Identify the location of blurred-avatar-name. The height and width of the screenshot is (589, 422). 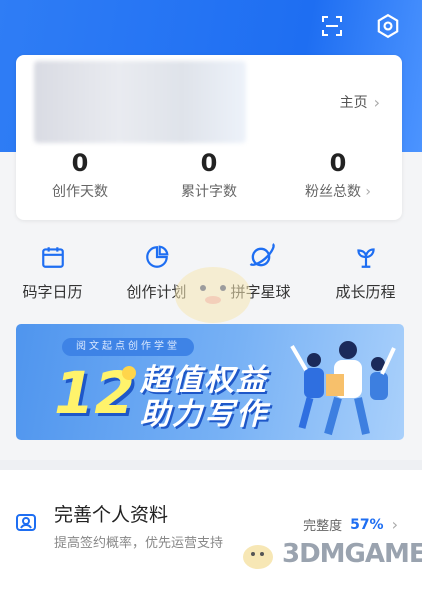
(140, 102).